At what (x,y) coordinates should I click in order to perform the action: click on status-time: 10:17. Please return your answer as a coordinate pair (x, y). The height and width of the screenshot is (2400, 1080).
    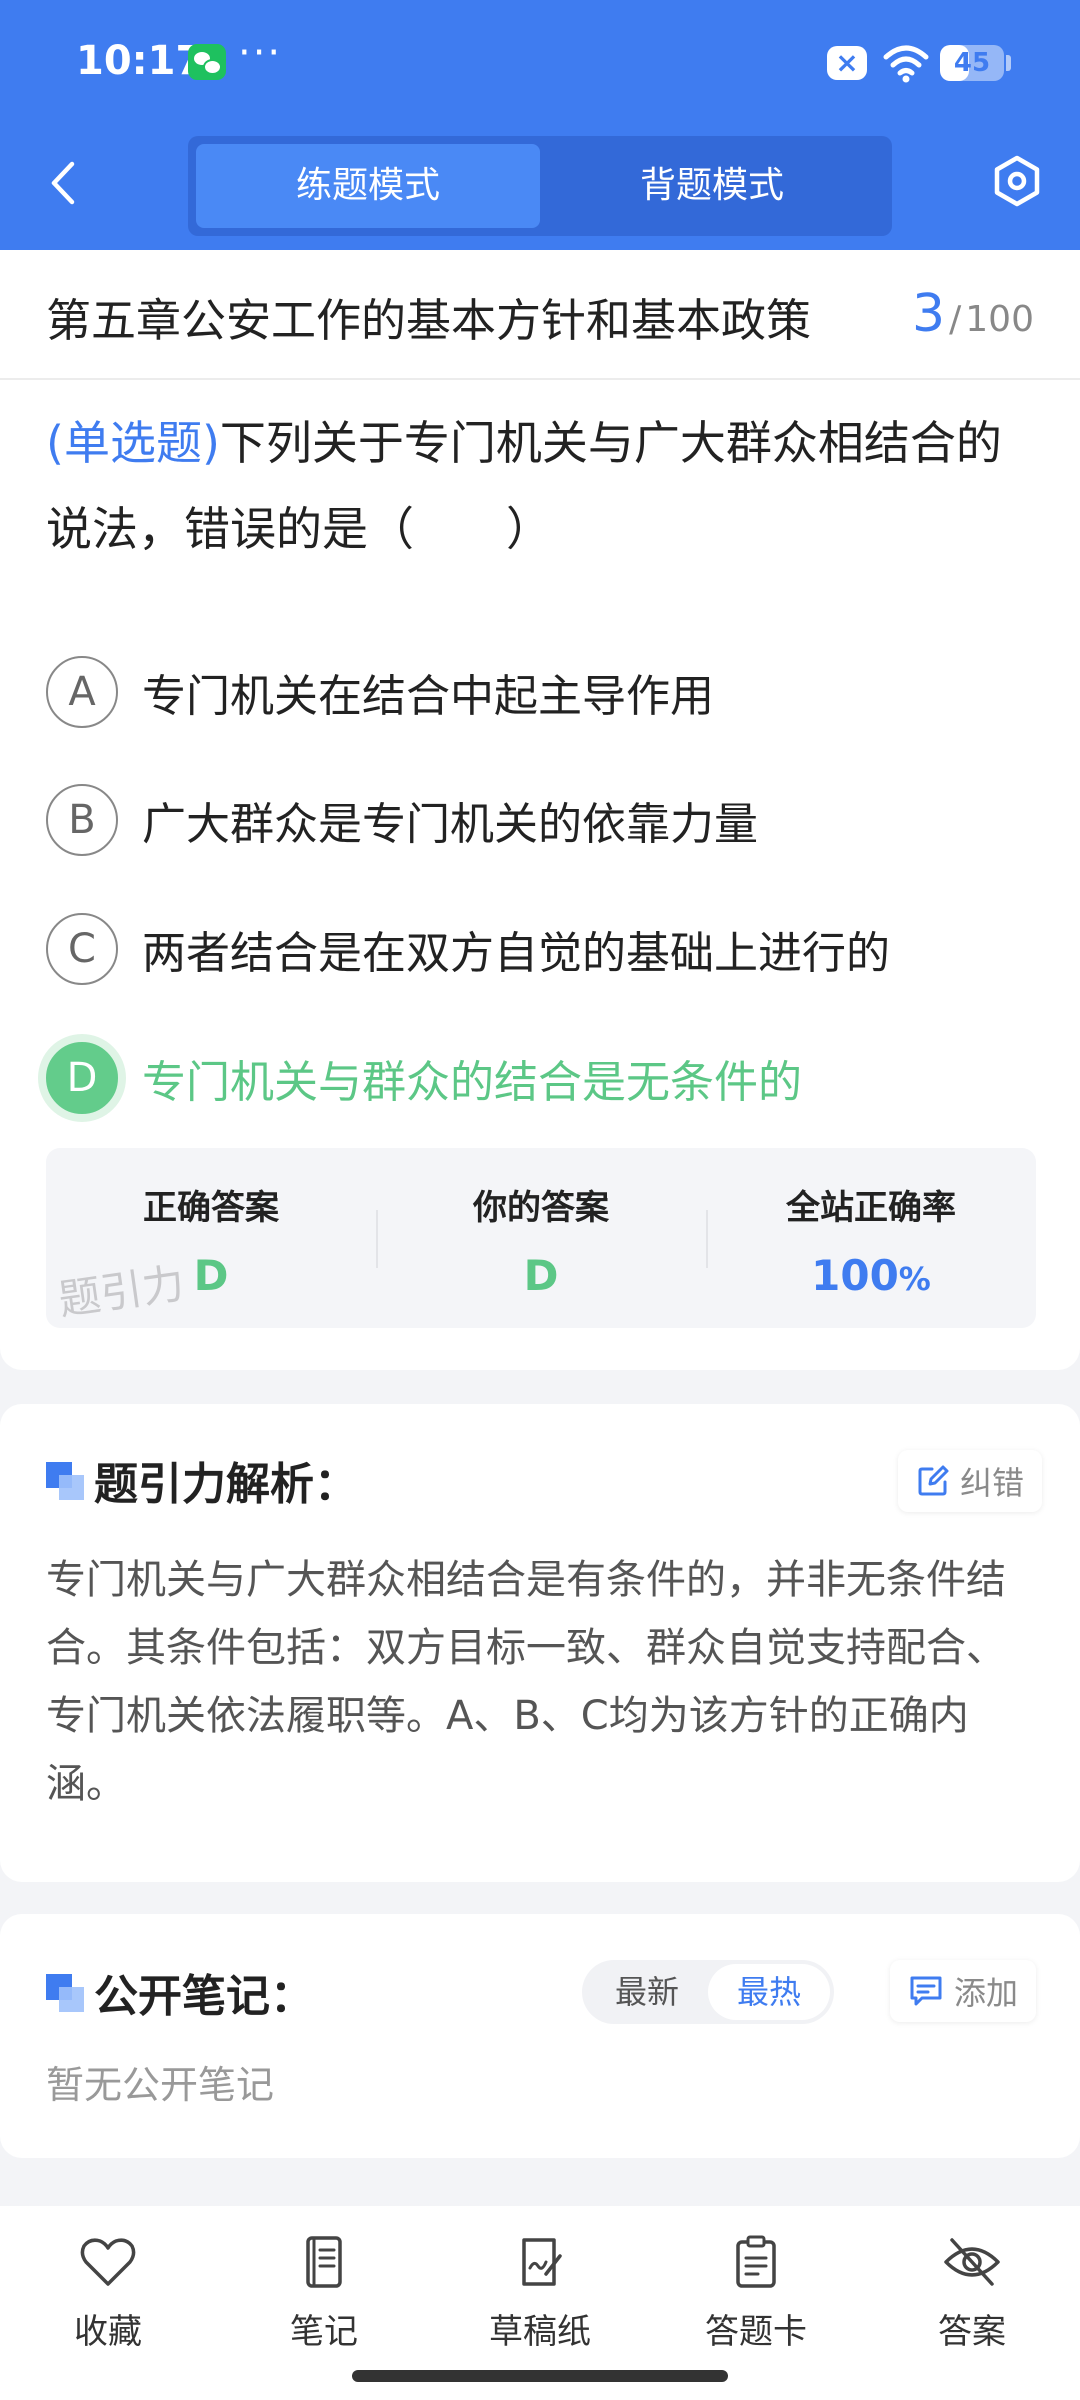
    Looking at the image, I should click on (140, 61).